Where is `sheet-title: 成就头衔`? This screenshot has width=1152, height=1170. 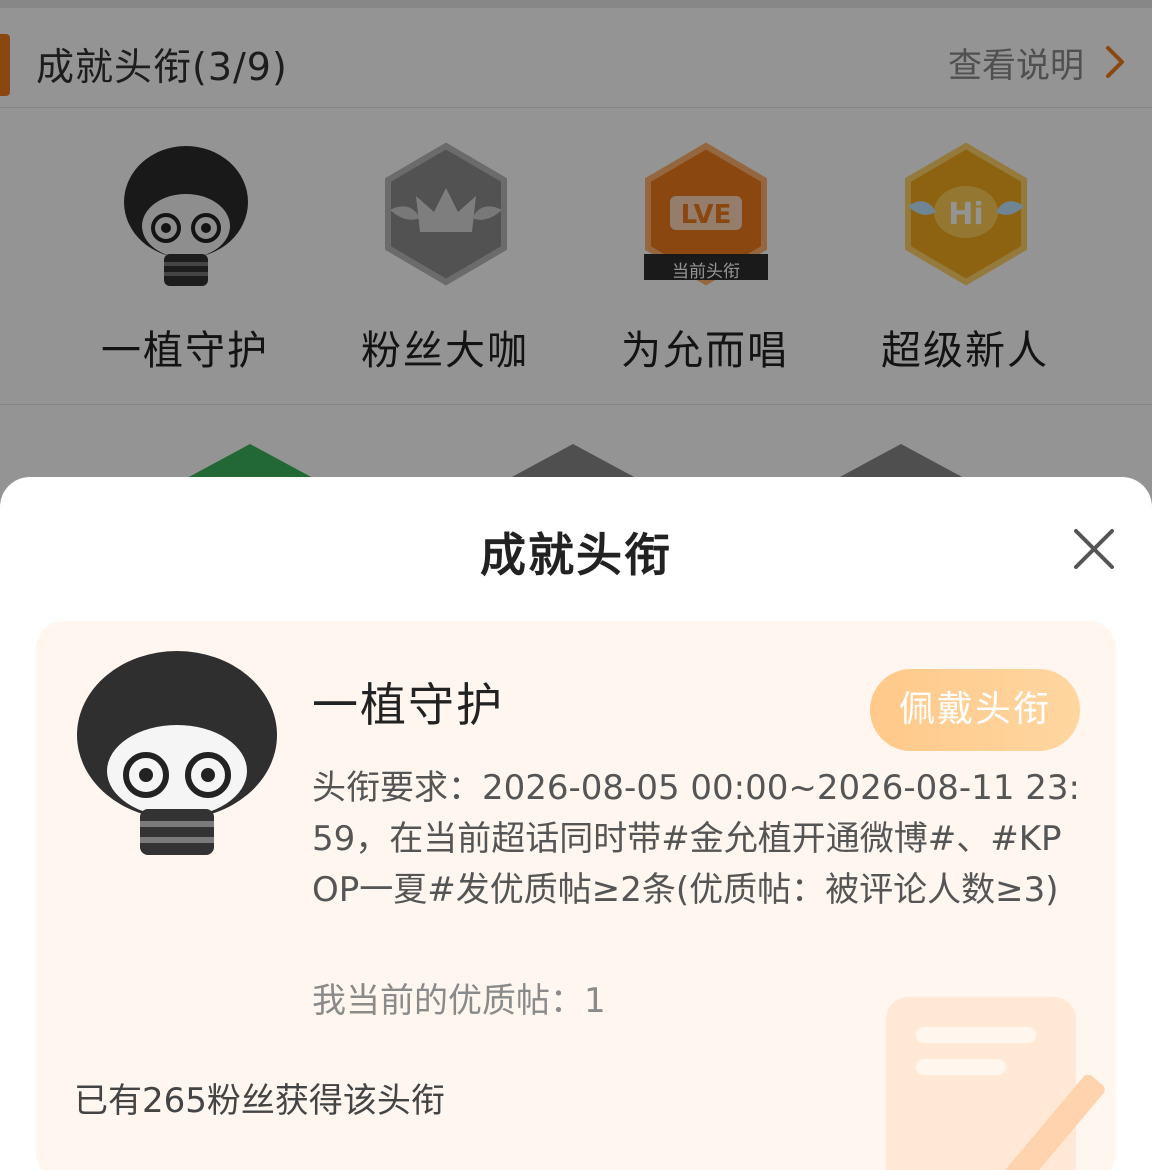
sheet-title: 成就头衔 is located at coordinates (576, 555).